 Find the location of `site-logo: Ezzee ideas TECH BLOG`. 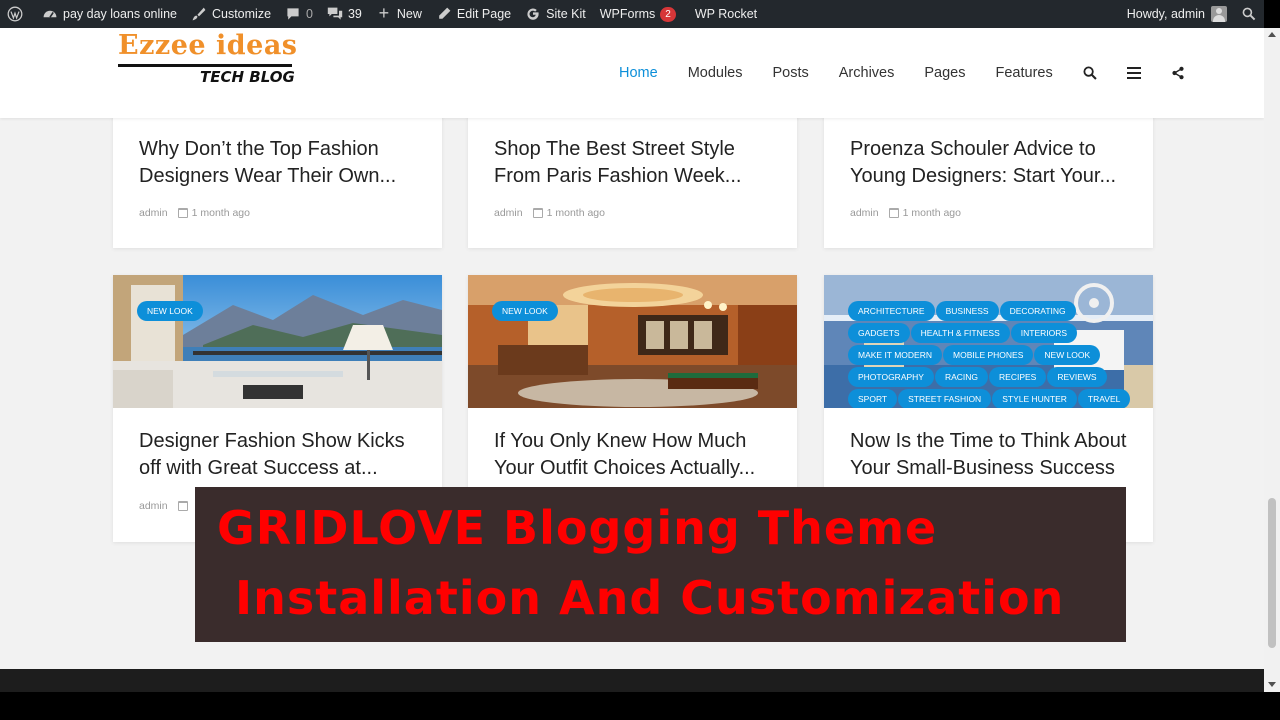

site-logo: Ezzee ideas TECH BLOG is located at coordinates (208, 72).